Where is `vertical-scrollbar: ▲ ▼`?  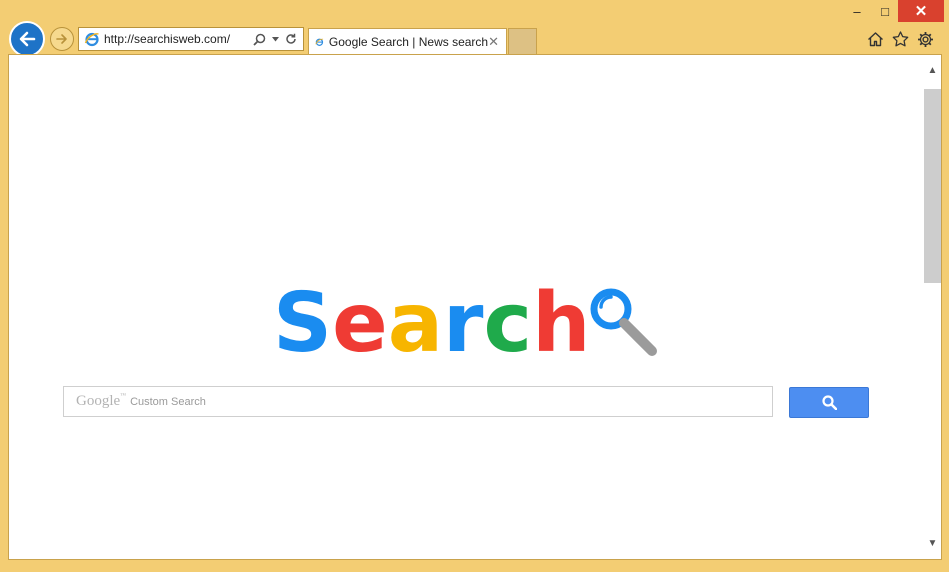
vertical-scrollbar: ▲ ▼ is located at coordinates (932, 307).